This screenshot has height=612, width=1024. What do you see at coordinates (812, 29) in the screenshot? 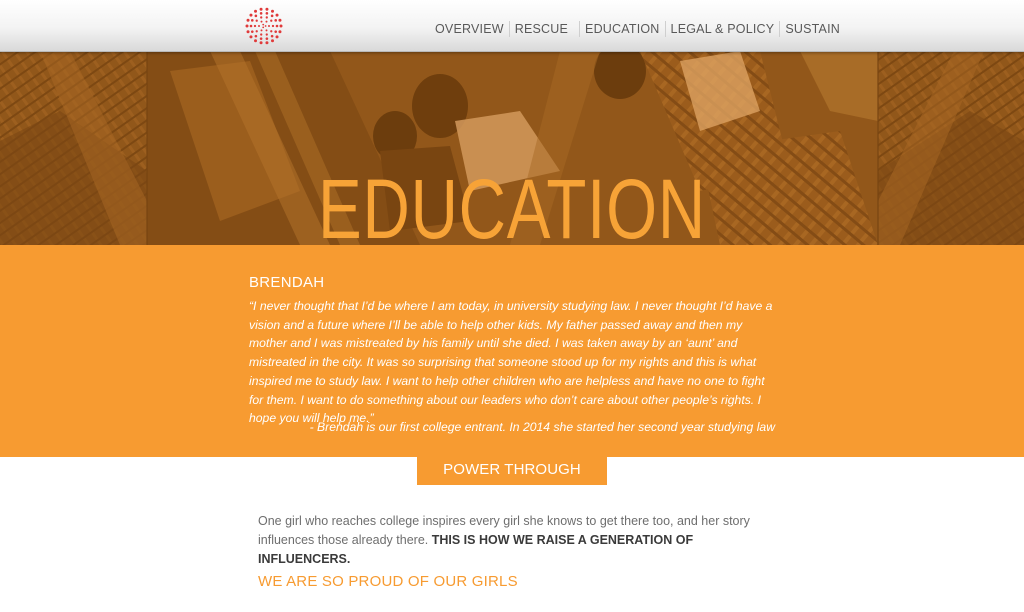
I see `nav-item-sustain: SUSTAIN` at bounding box center [812, 29].